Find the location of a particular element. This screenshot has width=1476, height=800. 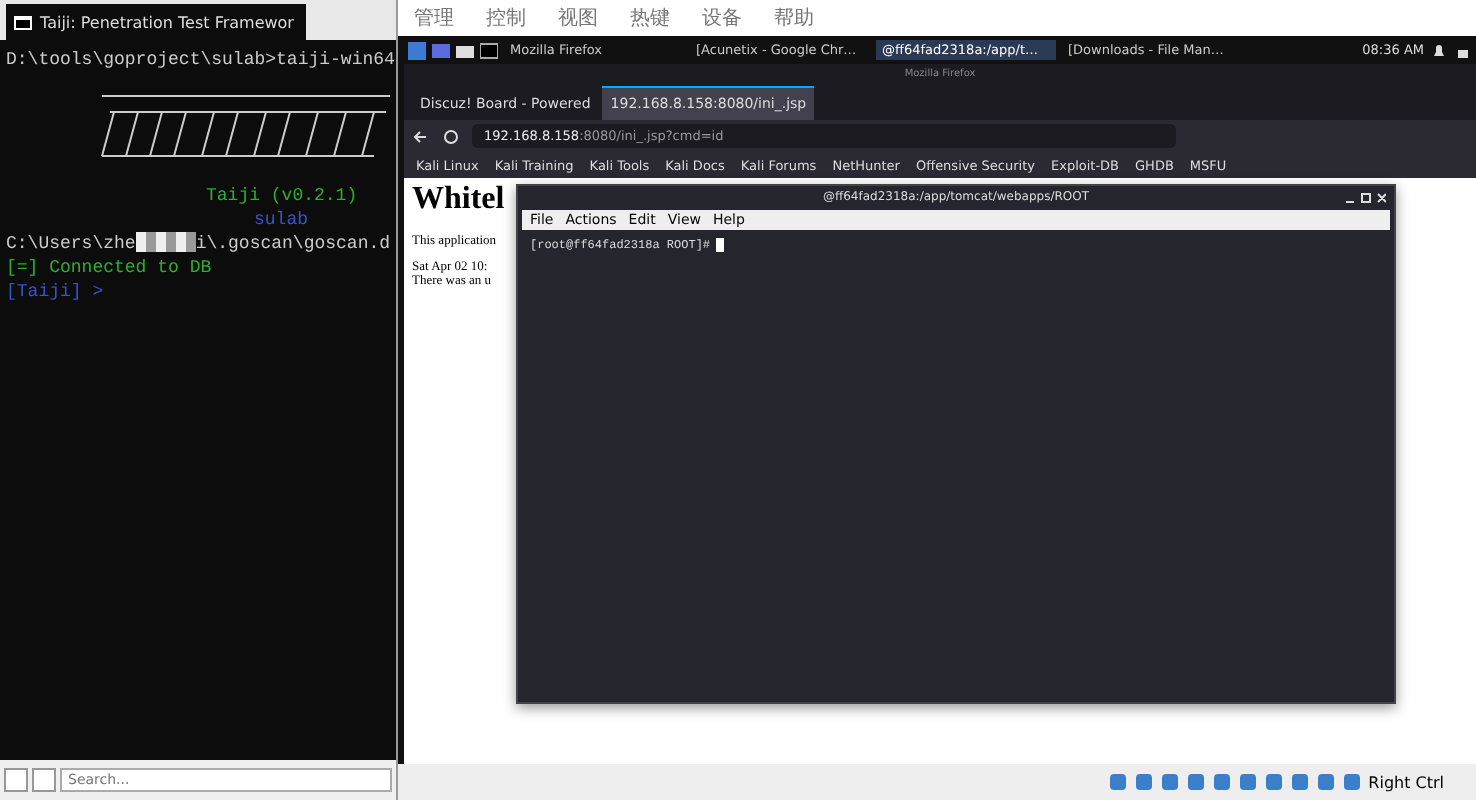

page-heading: Whitel is located at coordinates (458, 200).